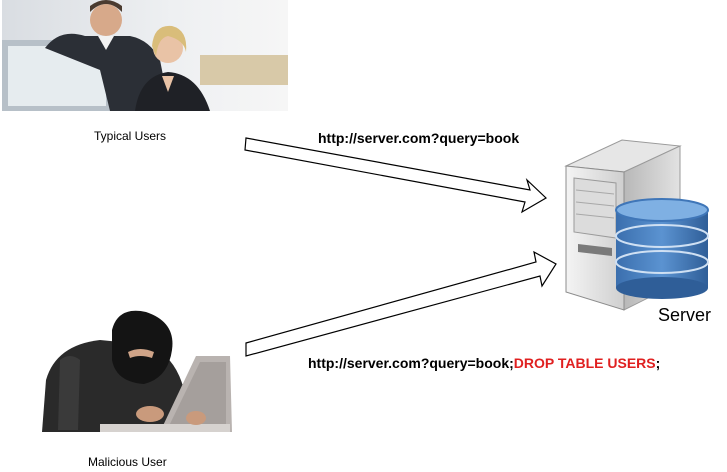 The width and height of the screenshot is (727, 472). I want to click on malicious-user-label: Malicious User, so click(127, 462).